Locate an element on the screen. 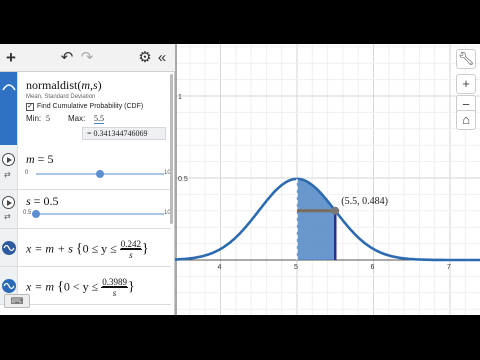 This screenshot has width=480, height=360. cdf-shaded-region is located at coordinates (316, 219).